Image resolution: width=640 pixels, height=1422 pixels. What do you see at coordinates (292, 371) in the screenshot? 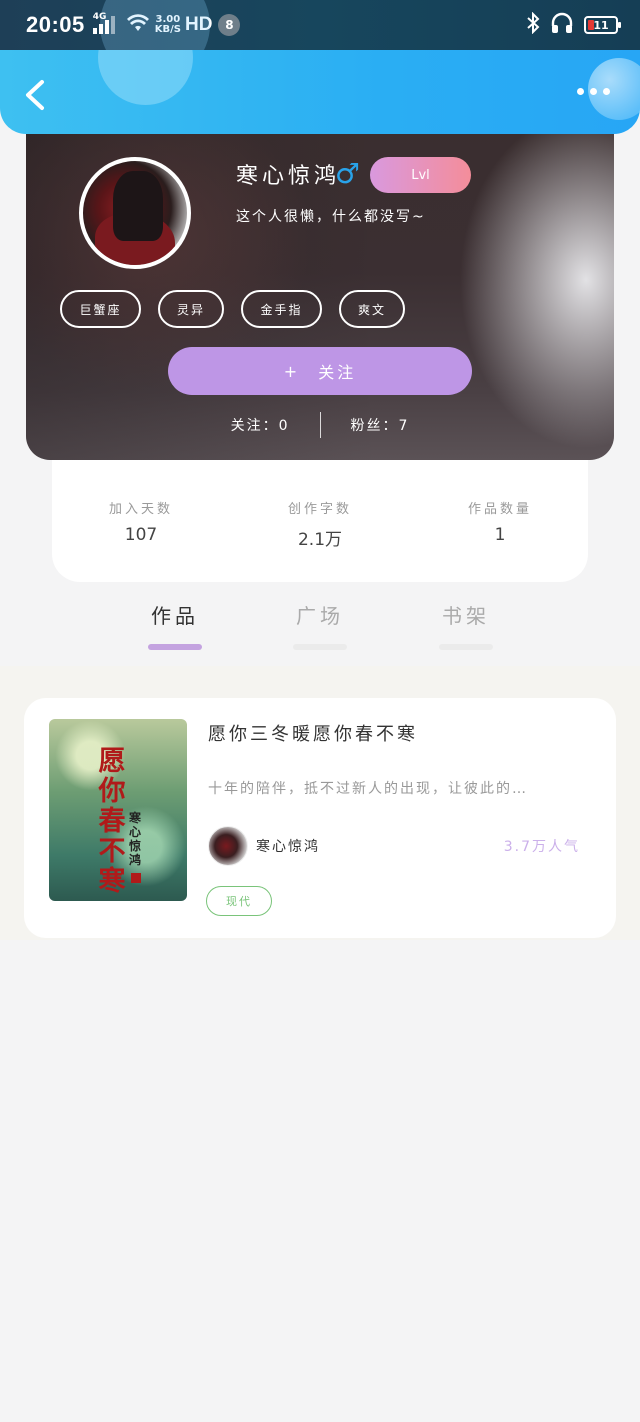
I see `plus-icon: +` at bounding box center [292, 371].